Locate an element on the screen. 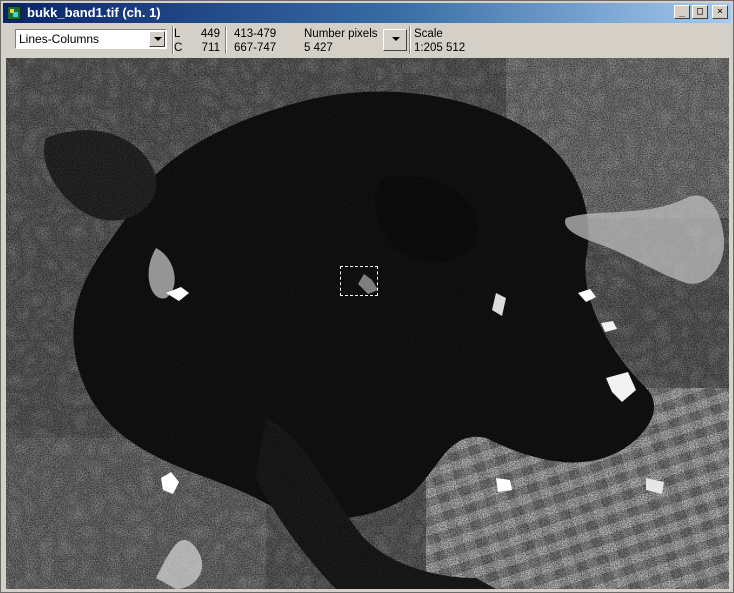 Image resolution: width=734 pixels, height=593 pixels. line-range: 413-479 is located at coordinates (255, 34).